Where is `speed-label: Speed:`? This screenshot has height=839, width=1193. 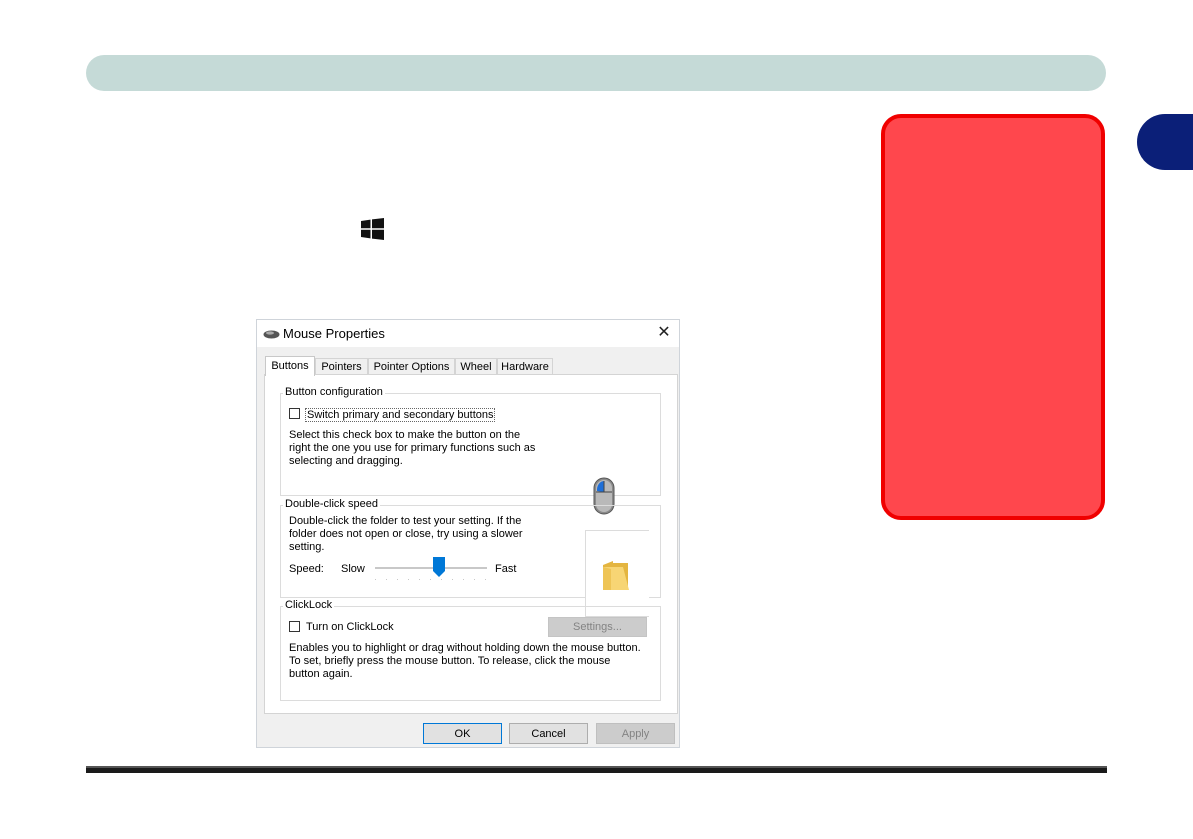 speed-label: Speed: is located at coordinates (306, 569).